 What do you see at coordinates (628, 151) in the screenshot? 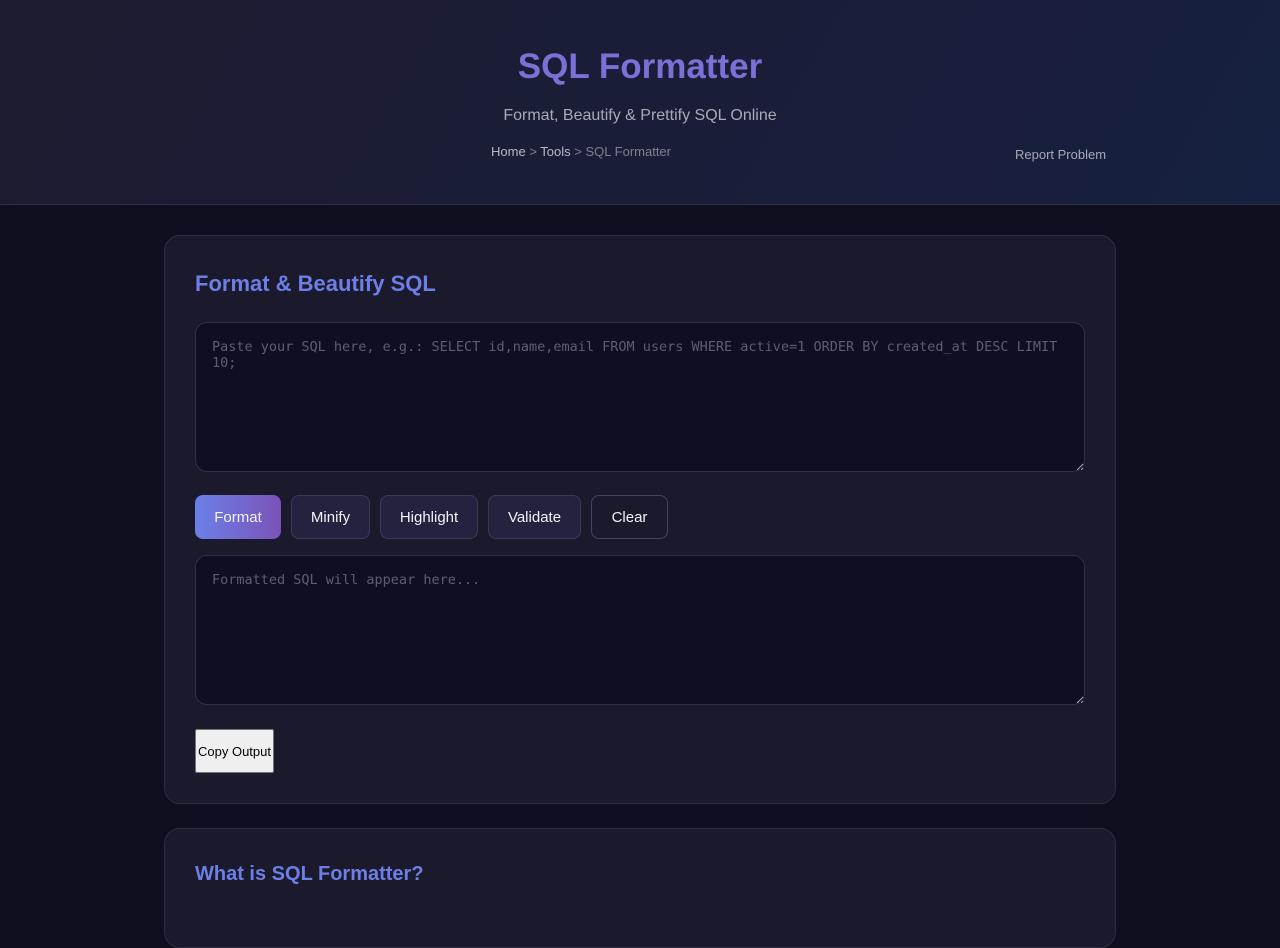
I see `breadcrumb-current: SQL Formatter` at bounding box center [628, 151].